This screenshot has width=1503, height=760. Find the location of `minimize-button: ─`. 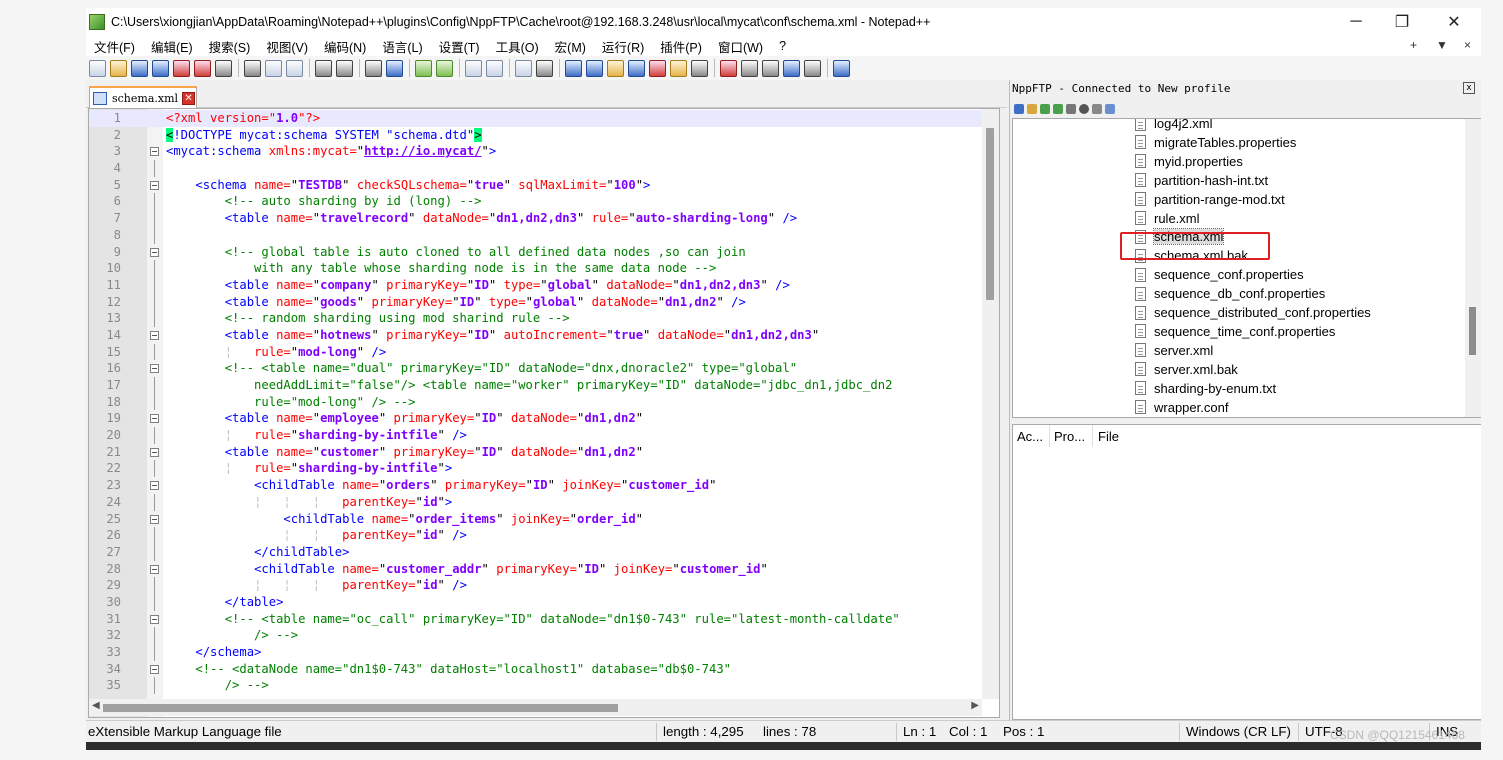

minimize-button: ─ is located at coordinates (1356, 22).